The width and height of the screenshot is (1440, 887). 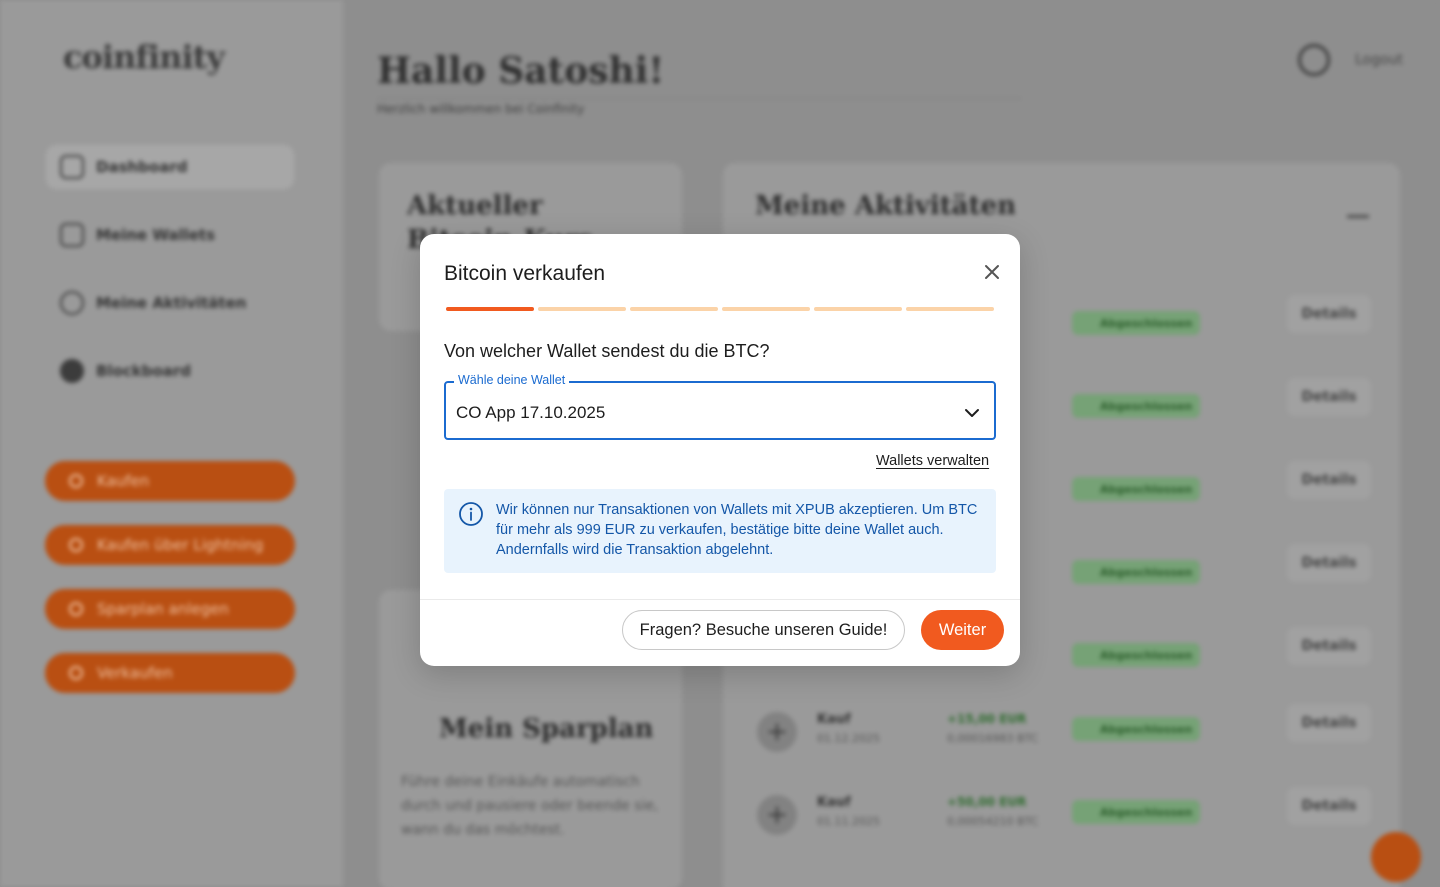 I want to click on guide-button: Fragen? Besuche unseren Guide!, so click(x=763, y=630).